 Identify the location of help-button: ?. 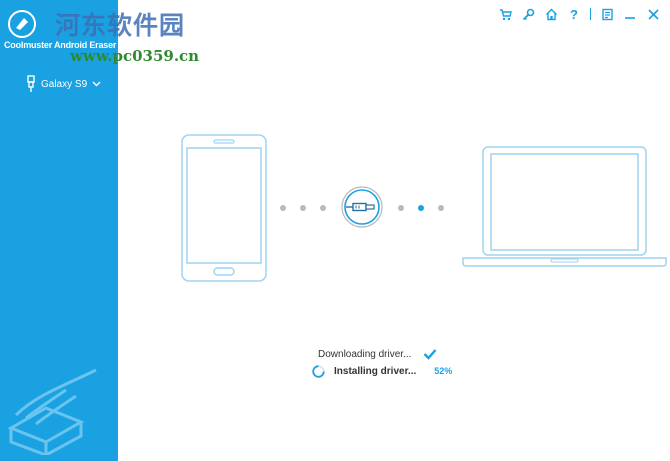
(574, 14).